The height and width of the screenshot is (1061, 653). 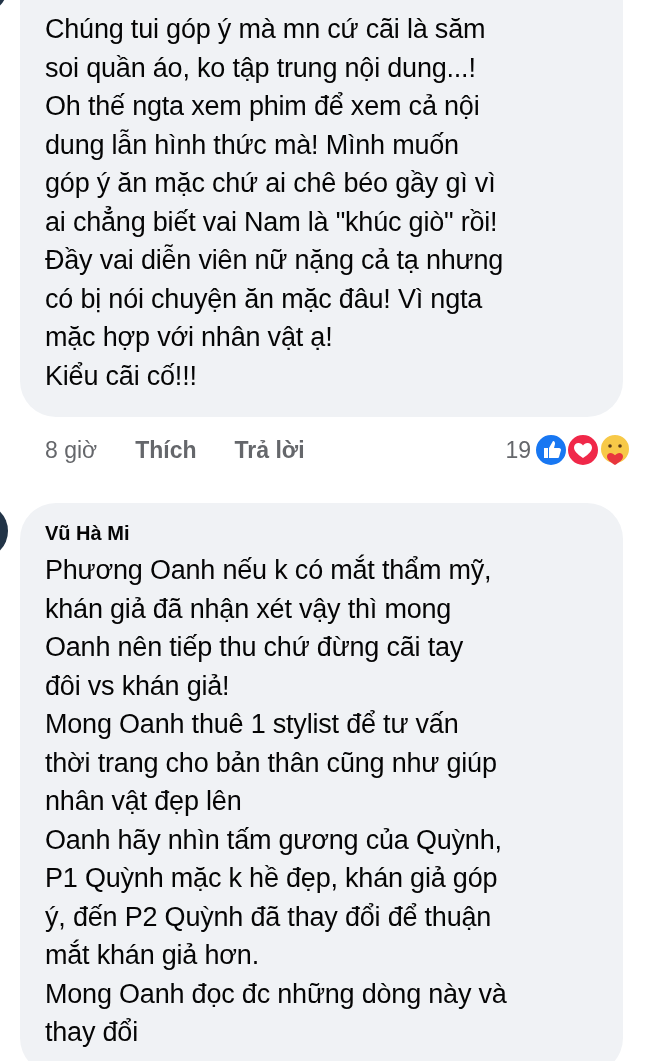 What do you see at coordinates (518, 450) in the screenshot?
I see `reaction-count: 19` at bounding box center [518, 450].